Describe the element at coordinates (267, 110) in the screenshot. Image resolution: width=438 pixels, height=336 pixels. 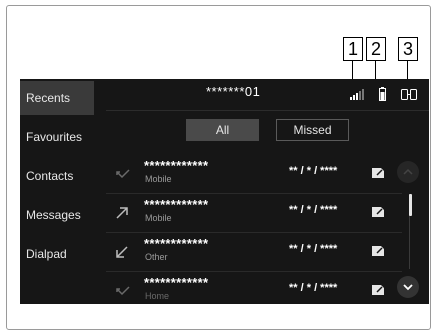
I see `header-divider` at that location.